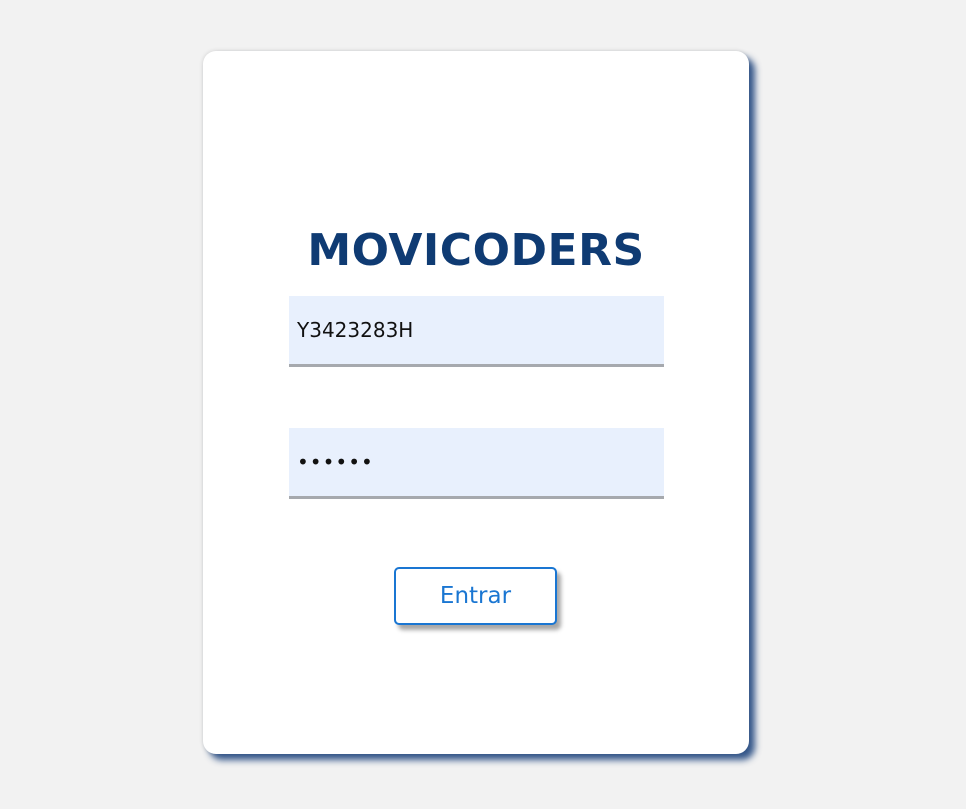 This screenshot has height=809, width=966. I want to click on password-input, so click(476, 463).